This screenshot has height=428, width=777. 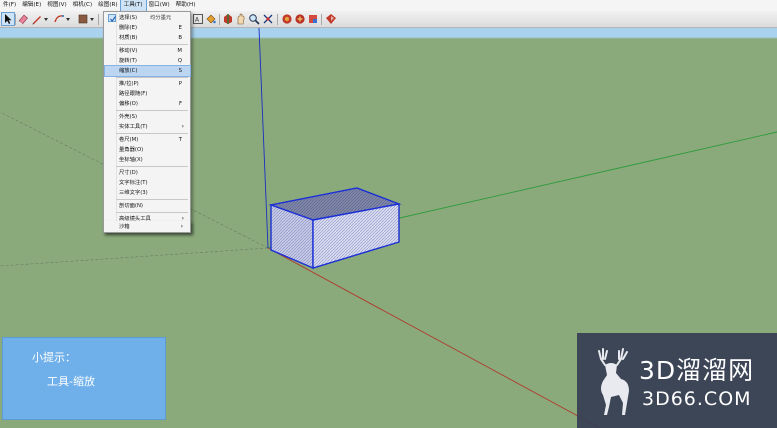 I want to click on blue-axis, so click(x=263, y=138).